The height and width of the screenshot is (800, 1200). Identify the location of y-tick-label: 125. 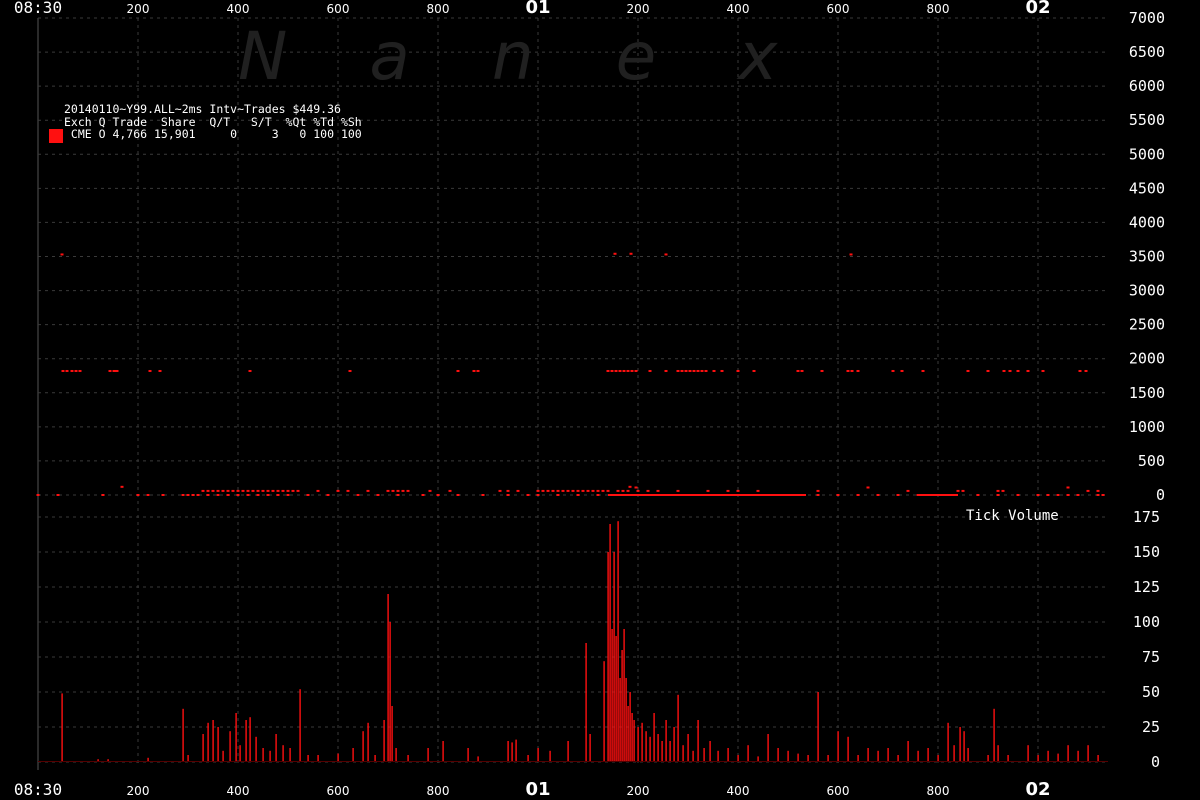
(1146, 587).